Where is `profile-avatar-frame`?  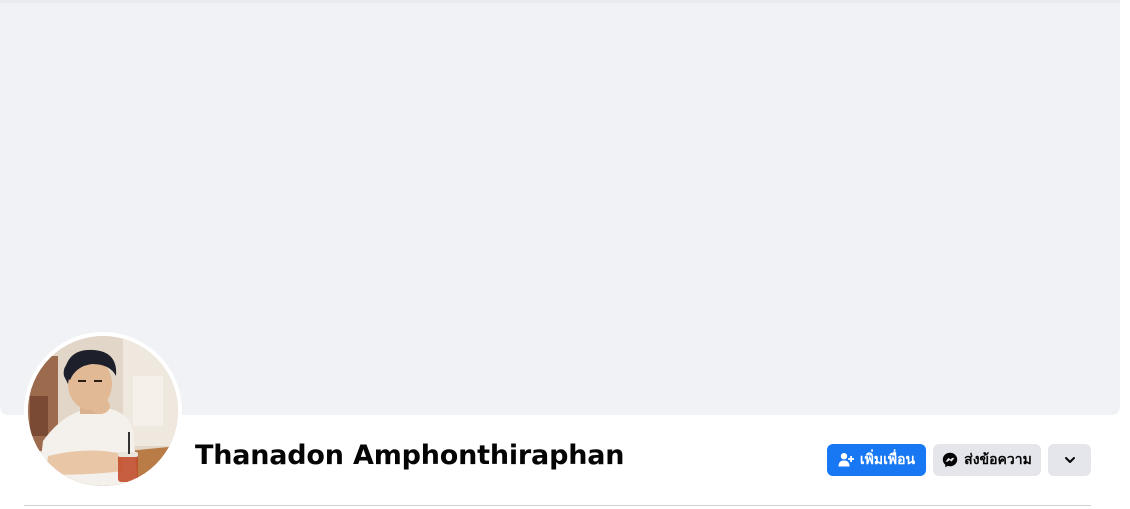
profile-avatar-frame is located at coordinates (103, 411).